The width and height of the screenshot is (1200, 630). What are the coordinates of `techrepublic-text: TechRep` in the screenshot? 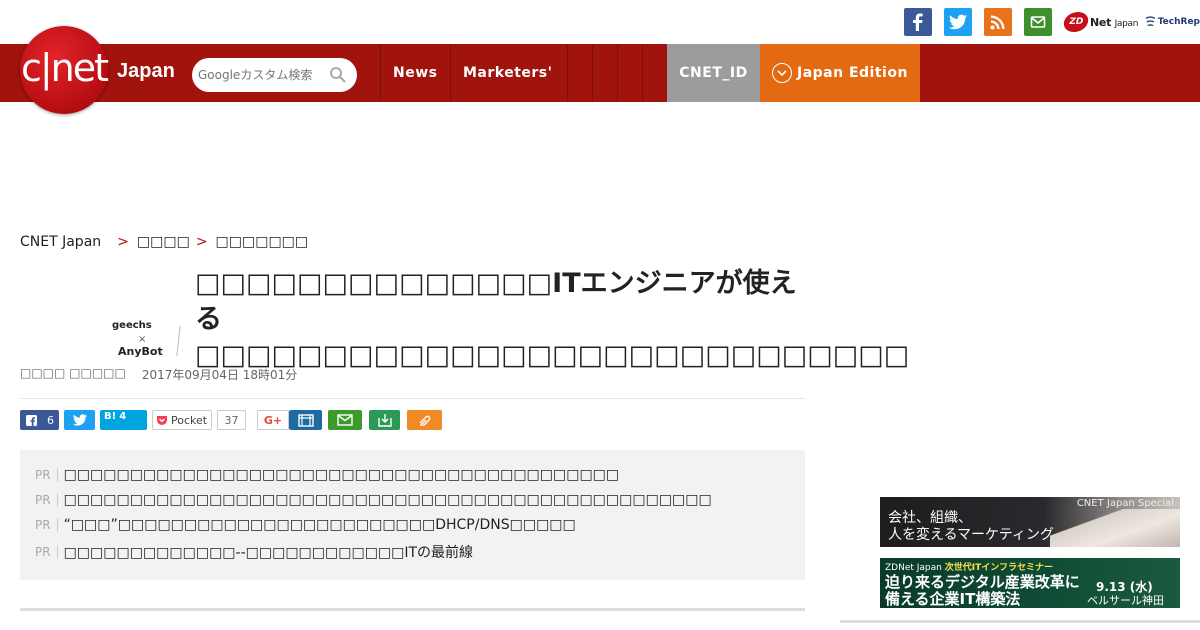 It's located at (1178, 22).